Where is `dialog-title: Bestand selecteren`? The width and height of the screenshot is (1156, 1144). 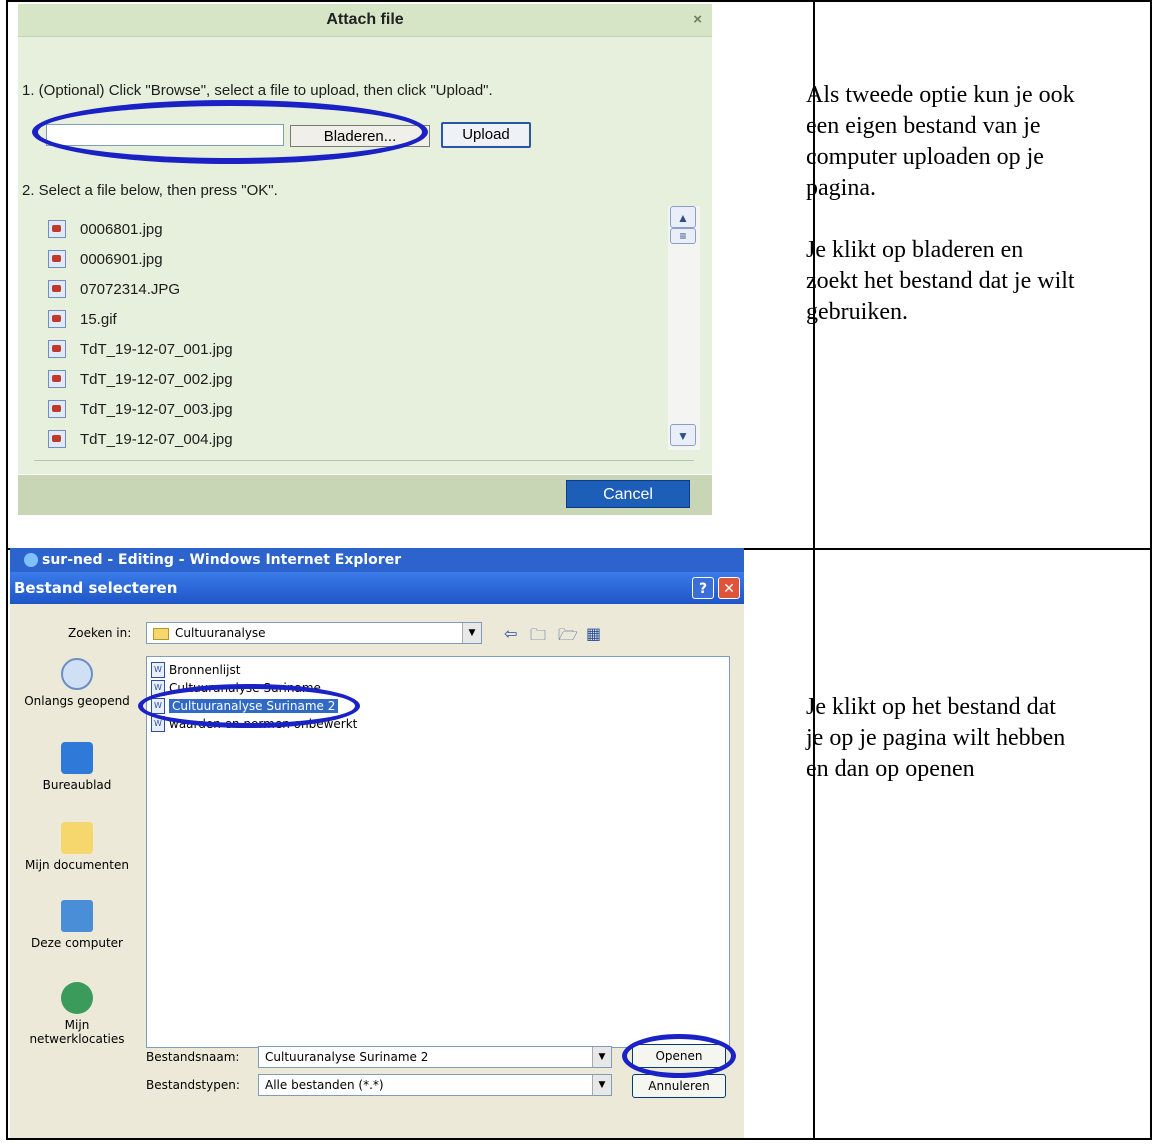 dialog-title: Bestand selecteren is located at coordinates (96, 588).